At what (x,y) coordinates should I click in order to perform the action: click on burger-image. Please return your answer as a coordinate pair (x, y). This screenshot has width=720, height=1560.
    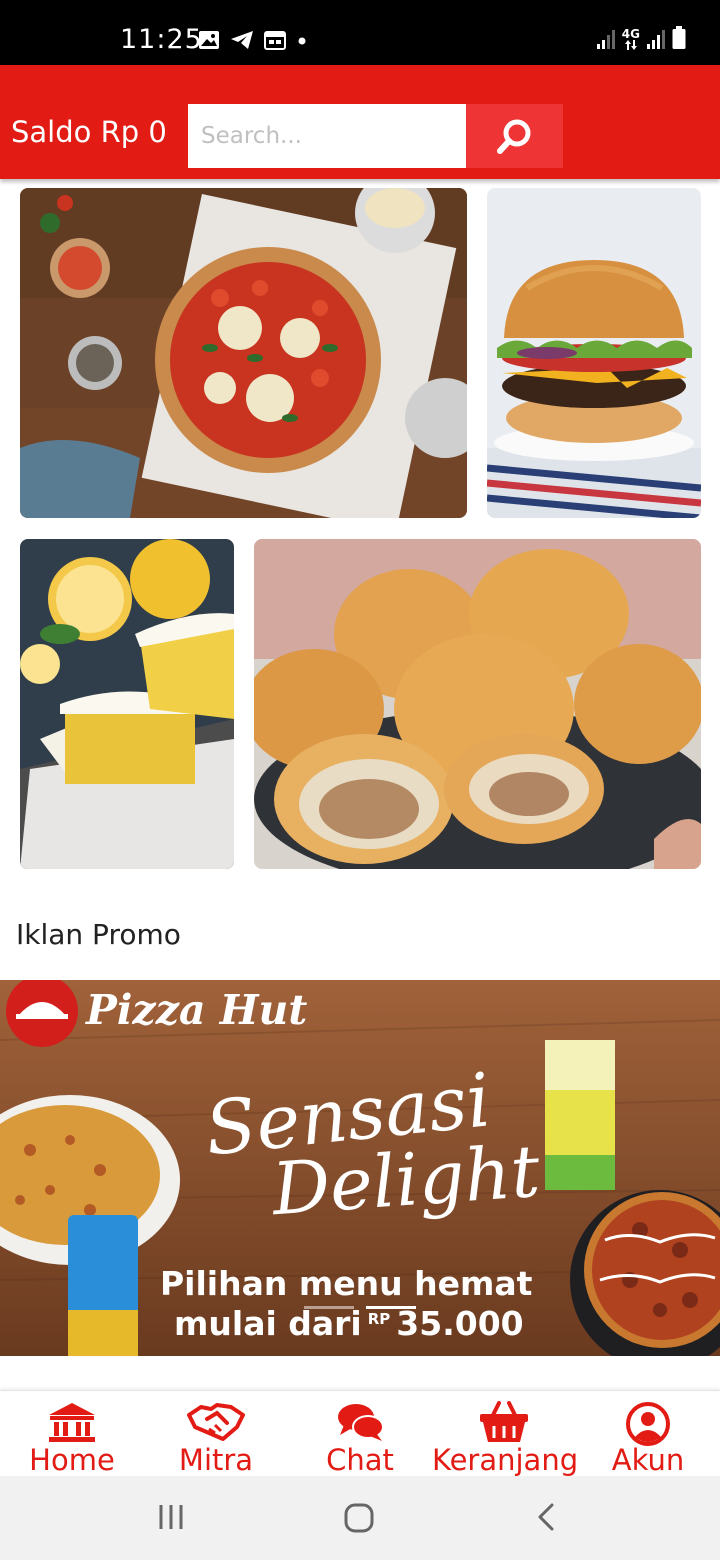
    Looking at the image, I should click on (594, 353).